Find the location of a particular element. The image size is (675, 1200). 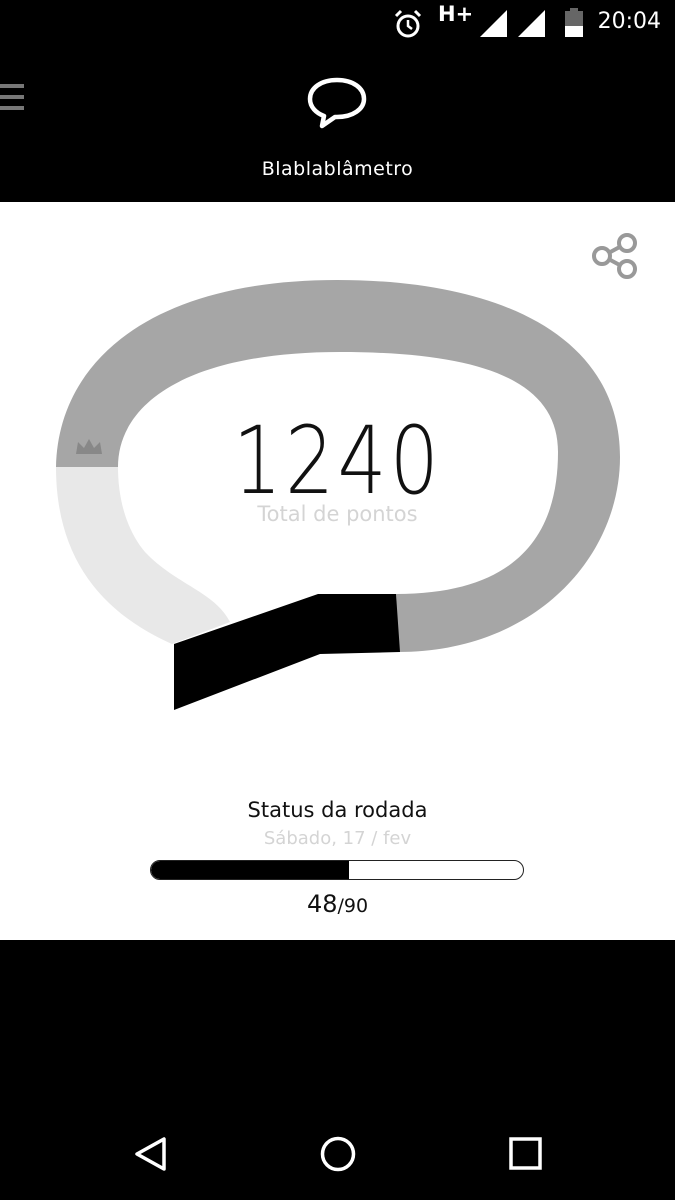

round-status-title: Status da rodada is located at coordinates (337, 810).